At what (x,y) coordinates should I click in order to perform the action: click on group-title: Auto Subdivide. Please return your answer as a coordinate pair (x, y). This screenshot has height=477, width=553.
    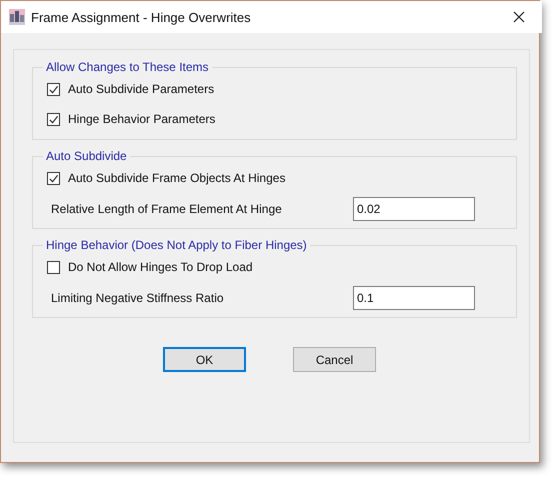
    Looking at the image, I should click on (86, 156).